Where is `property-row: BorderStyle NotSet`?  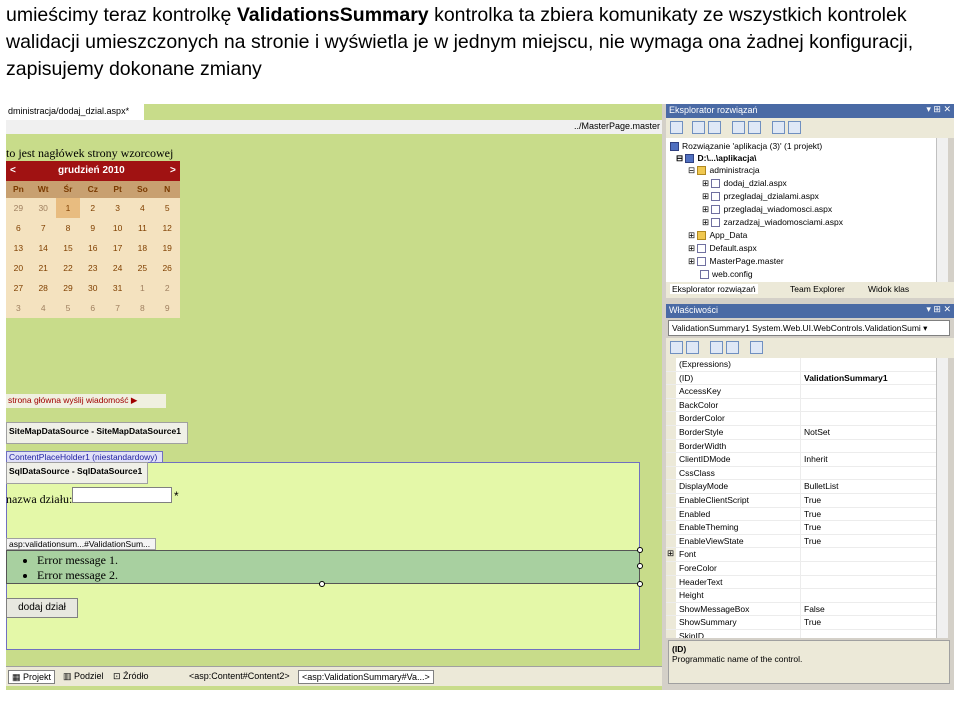
property-row: BorderStyle NotSet is located at coordinates (807, 433).